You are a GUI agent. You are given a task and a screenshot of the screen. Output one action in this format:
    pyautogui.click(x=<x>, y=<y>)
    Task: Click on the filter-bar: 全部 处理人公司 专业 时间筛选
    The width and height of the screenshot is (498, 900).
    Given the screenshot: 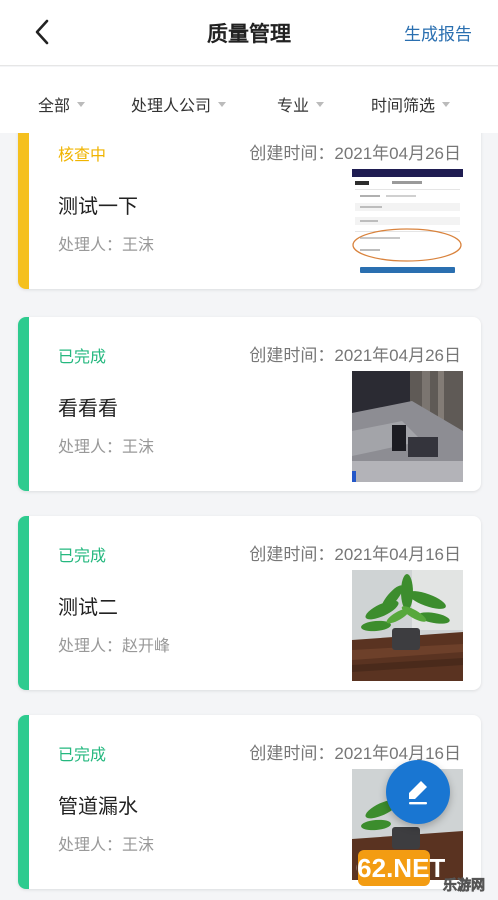 What is the action you would take?
    pyautogui.click(x=249, y=100)
    